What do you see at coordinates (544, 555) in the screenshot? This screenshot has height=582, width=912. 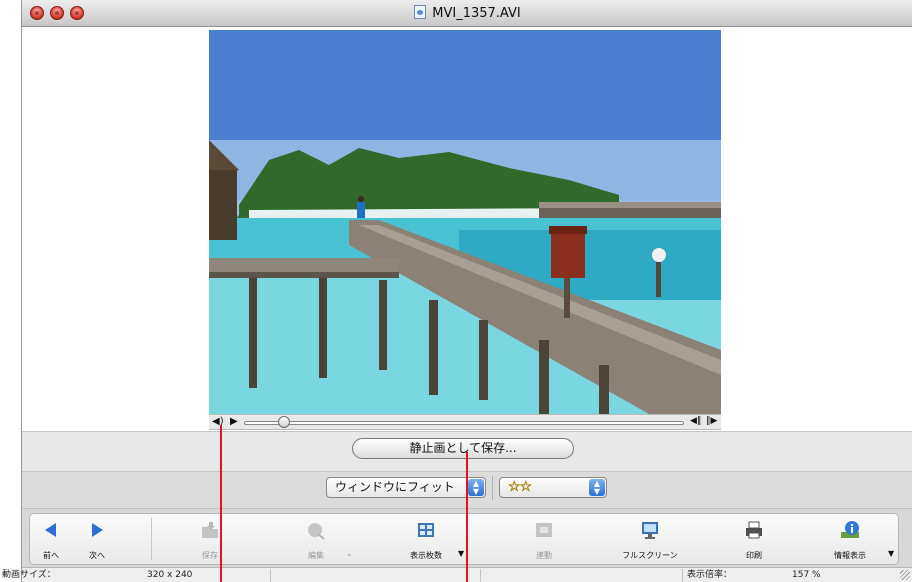 I see `link-label: 連動` at bounding box center [544, 555].